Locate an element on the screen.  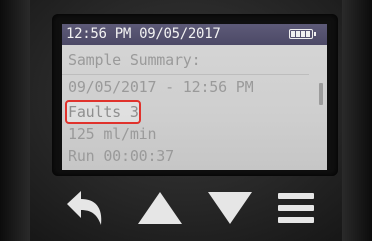
menu-button is located at coordinates (296, 208).